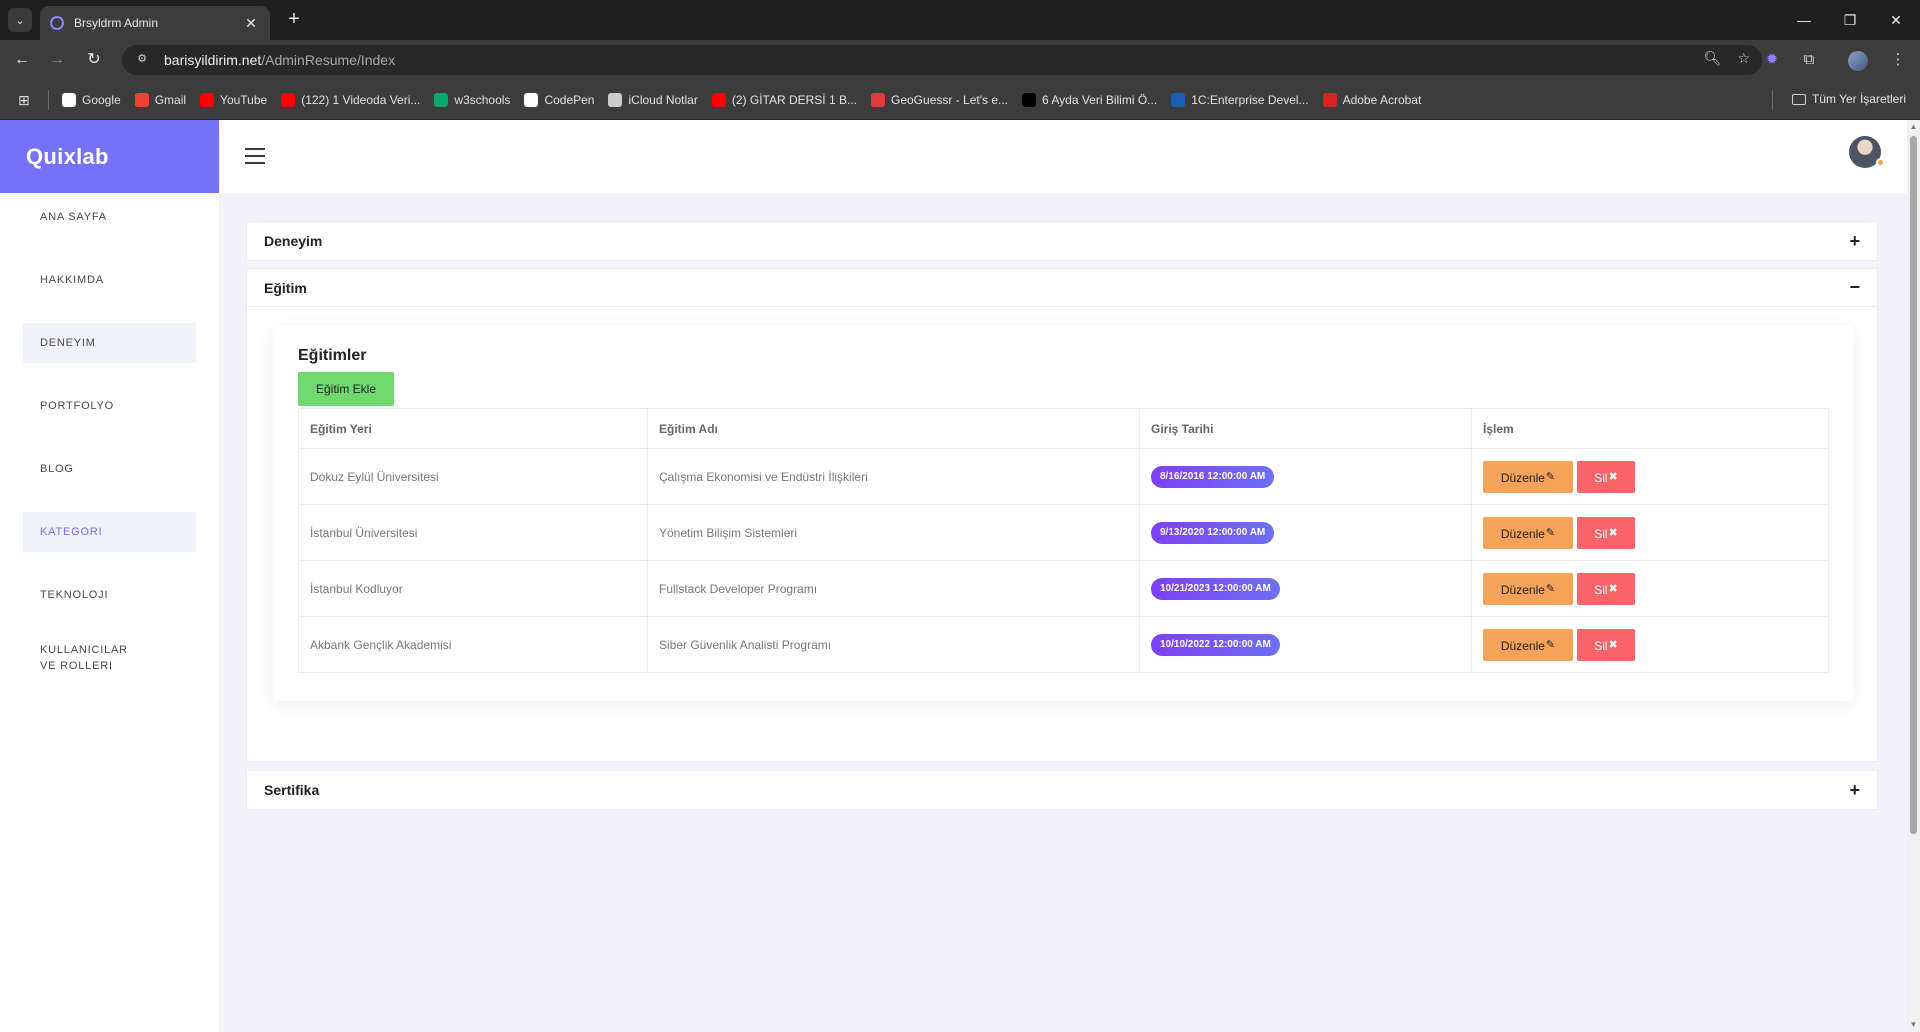 This screenshot has width=1920, height=1032. What do you see at coordinates (1850, 20) in the screenshot?
I see `restore-icon: ❐` at bounding box center [1850, 20].